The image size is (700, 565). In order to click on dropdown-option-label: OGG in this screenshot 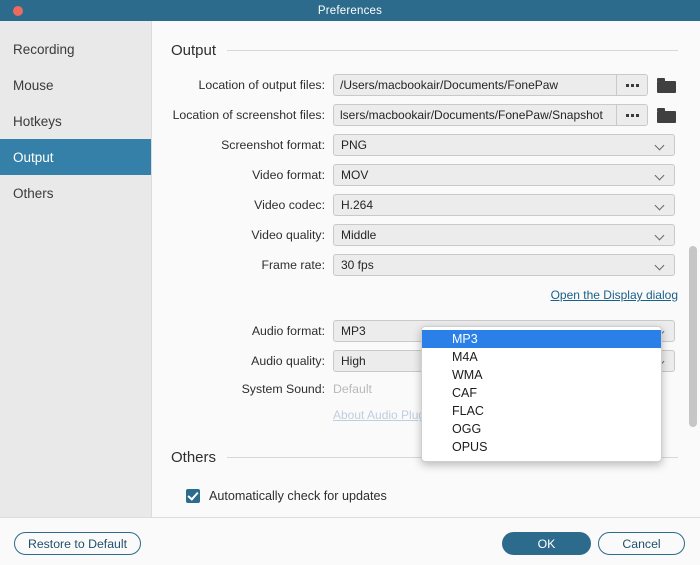, I will do `click(467, 429)`.